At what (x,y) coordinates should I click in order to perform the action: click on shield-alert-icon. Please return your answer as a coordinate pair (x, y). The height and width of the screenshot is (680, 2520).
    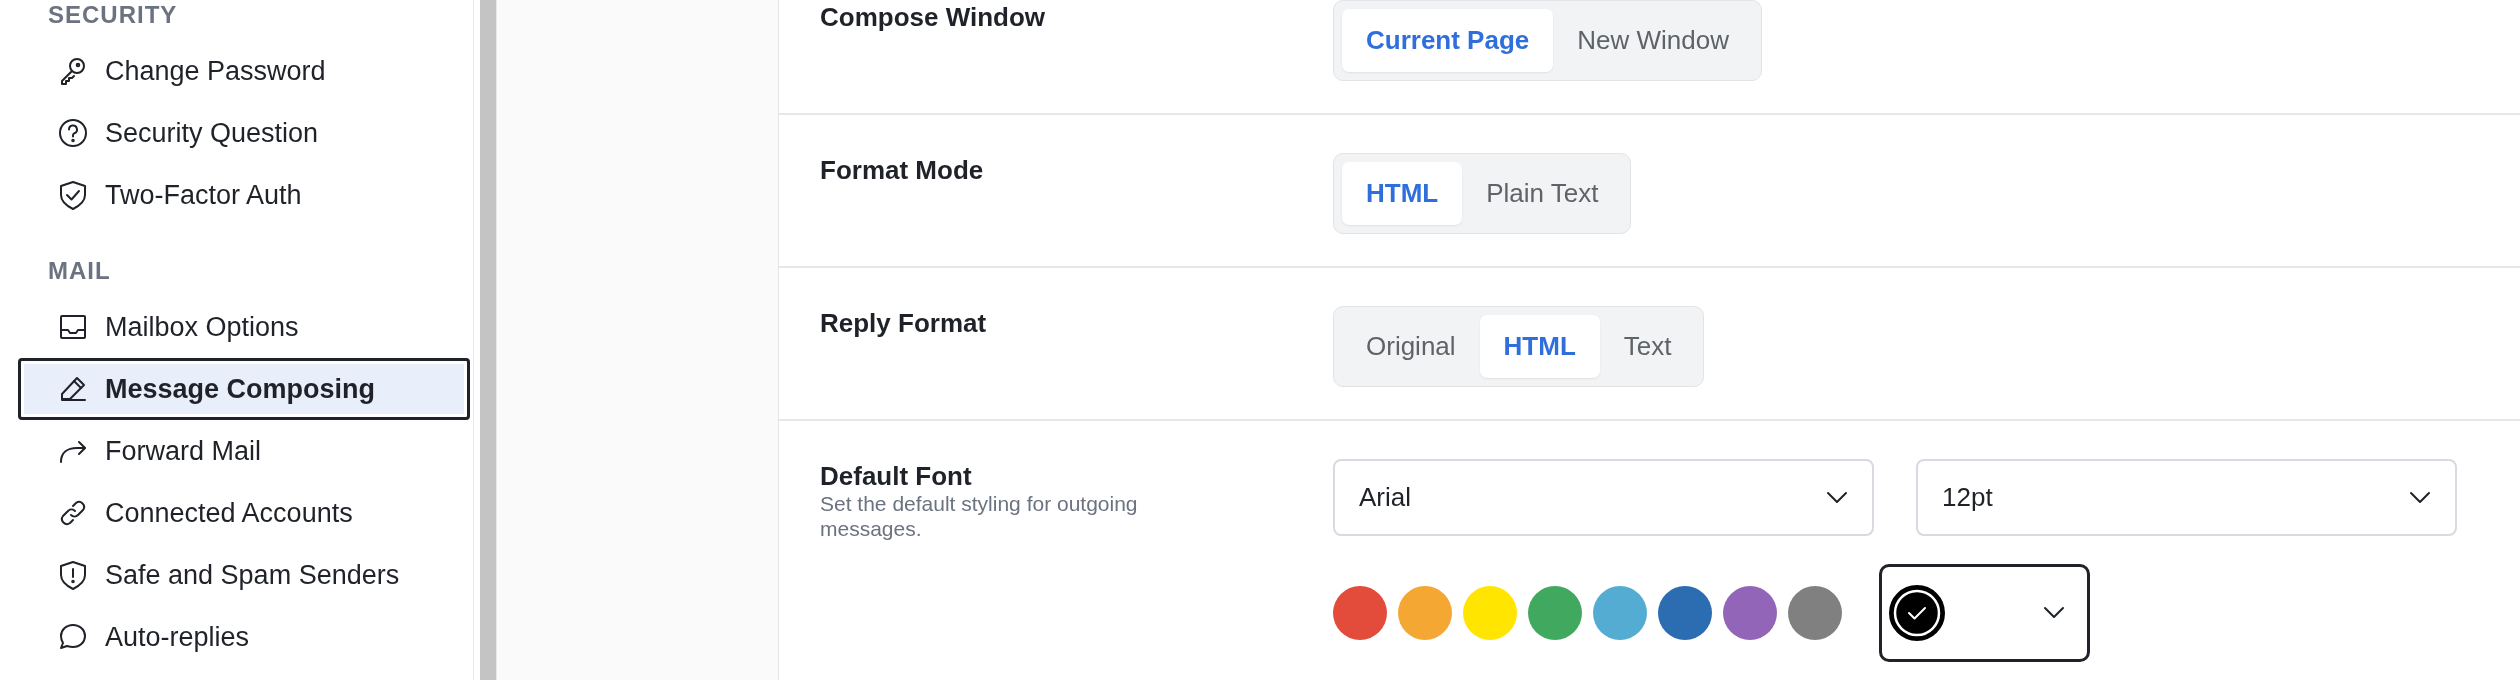
    Looking at the image, I should click on (73, 575).